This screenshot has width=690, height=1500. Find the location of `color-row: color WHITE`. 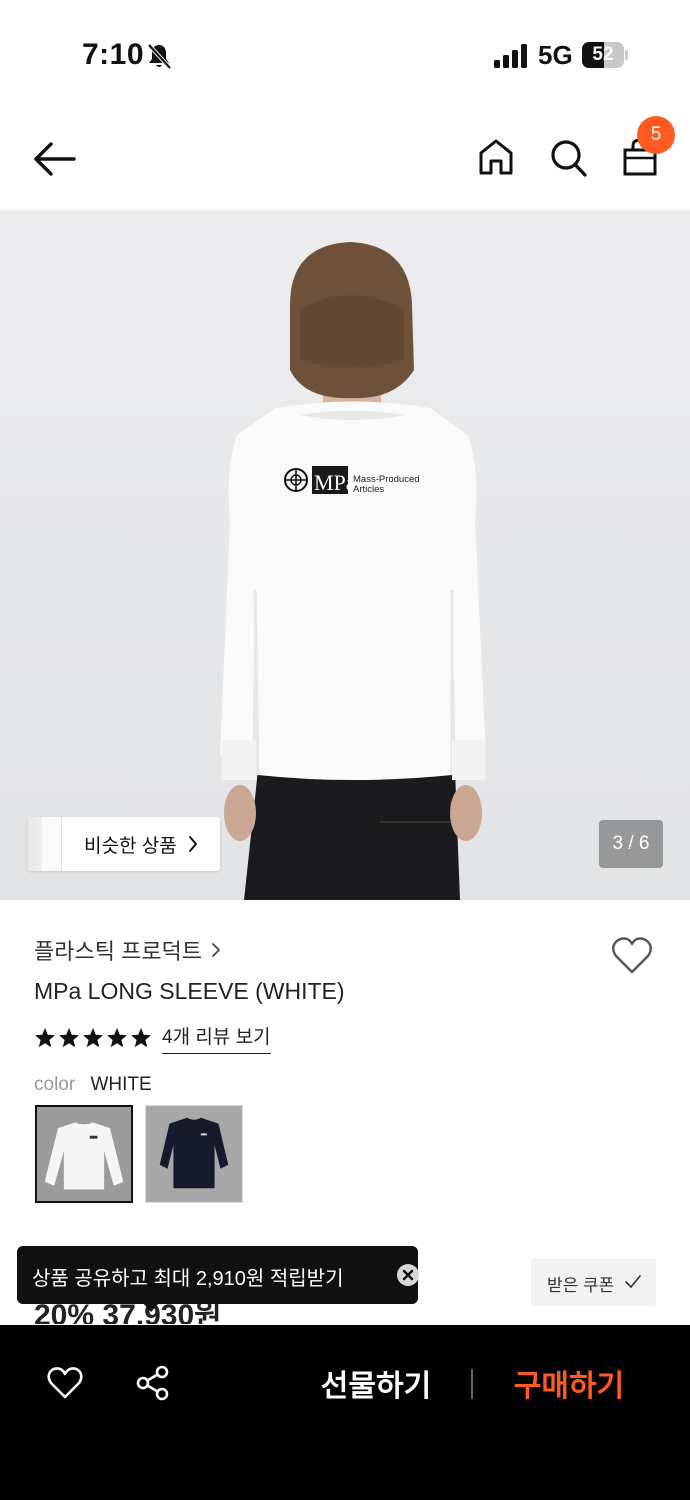

color-row: color WHITE is located at coordinates (93, 1085).